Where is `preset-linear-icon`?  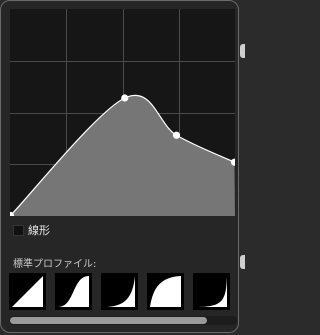 preset-linear-icon is located at coordinates (27, 291).